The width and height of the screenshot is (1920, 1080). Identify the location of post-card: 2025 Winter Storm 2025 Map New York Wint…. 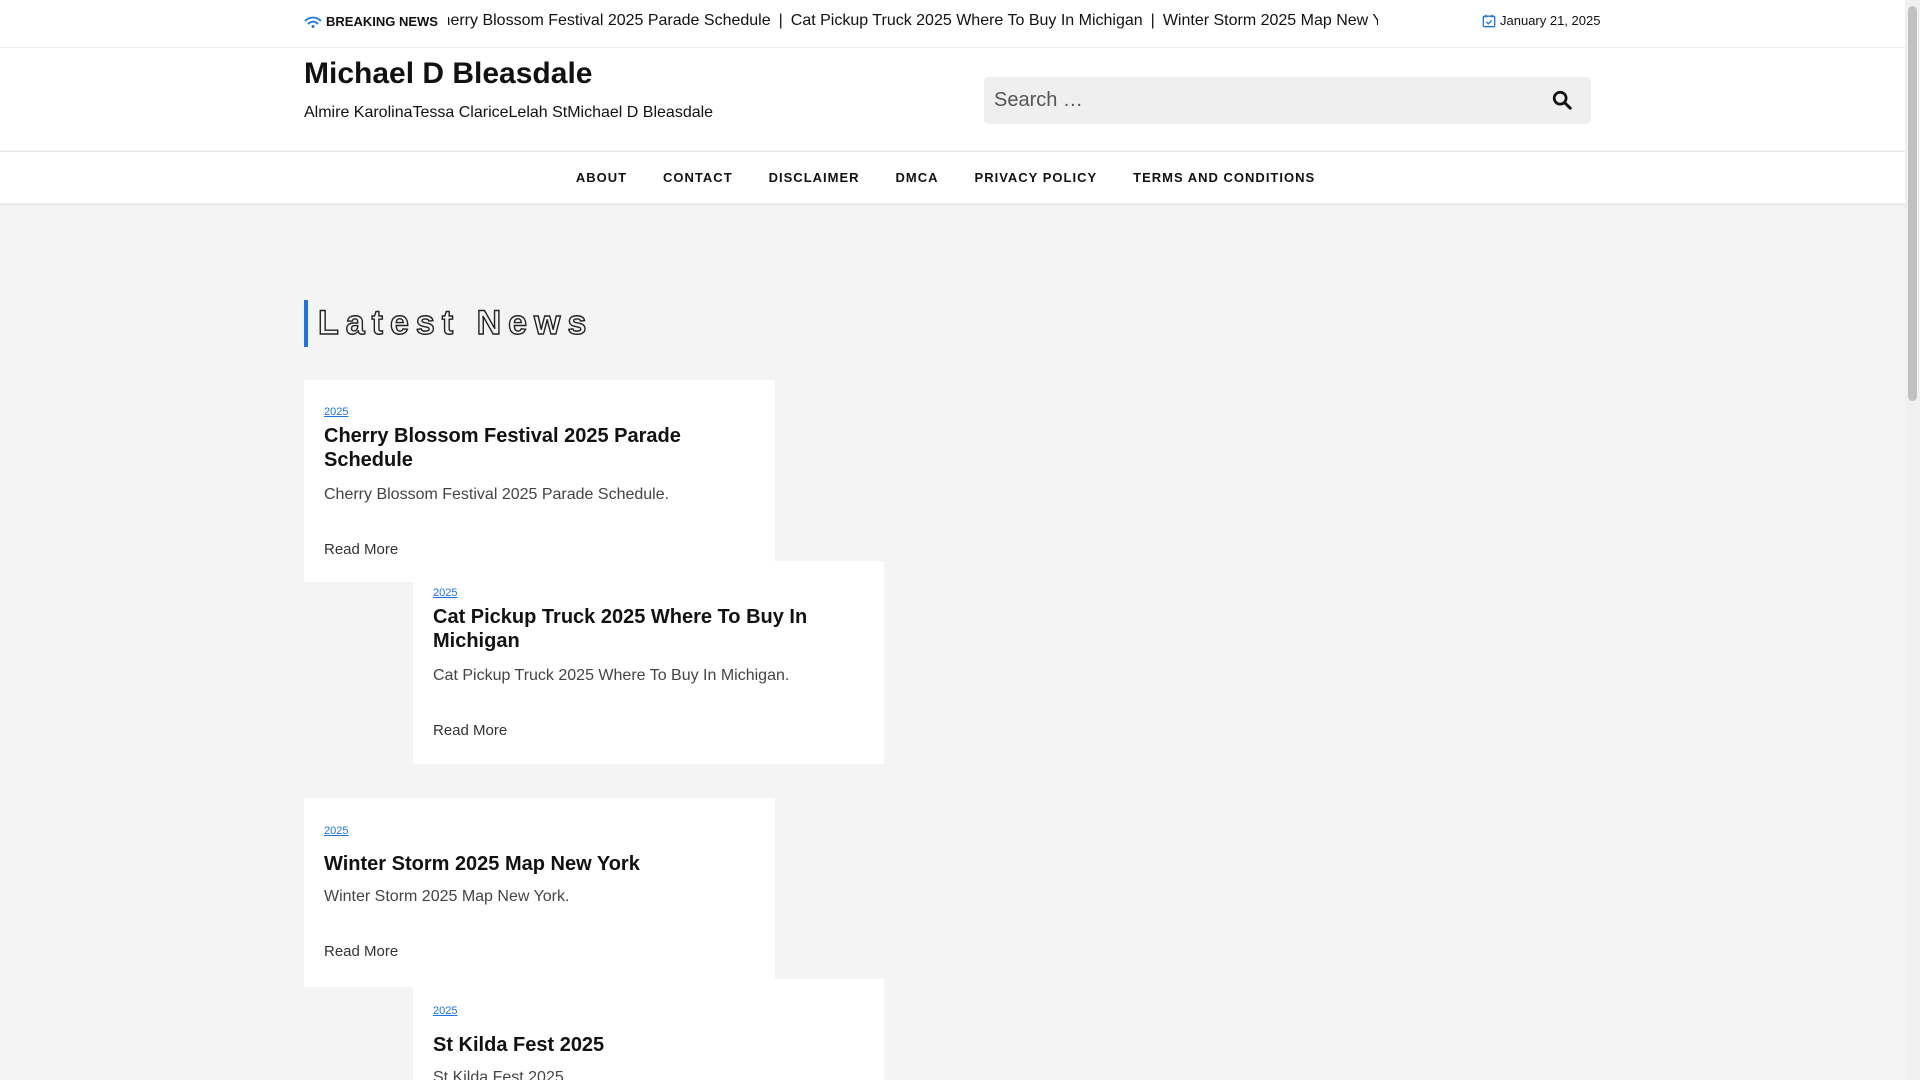
(539, 892).